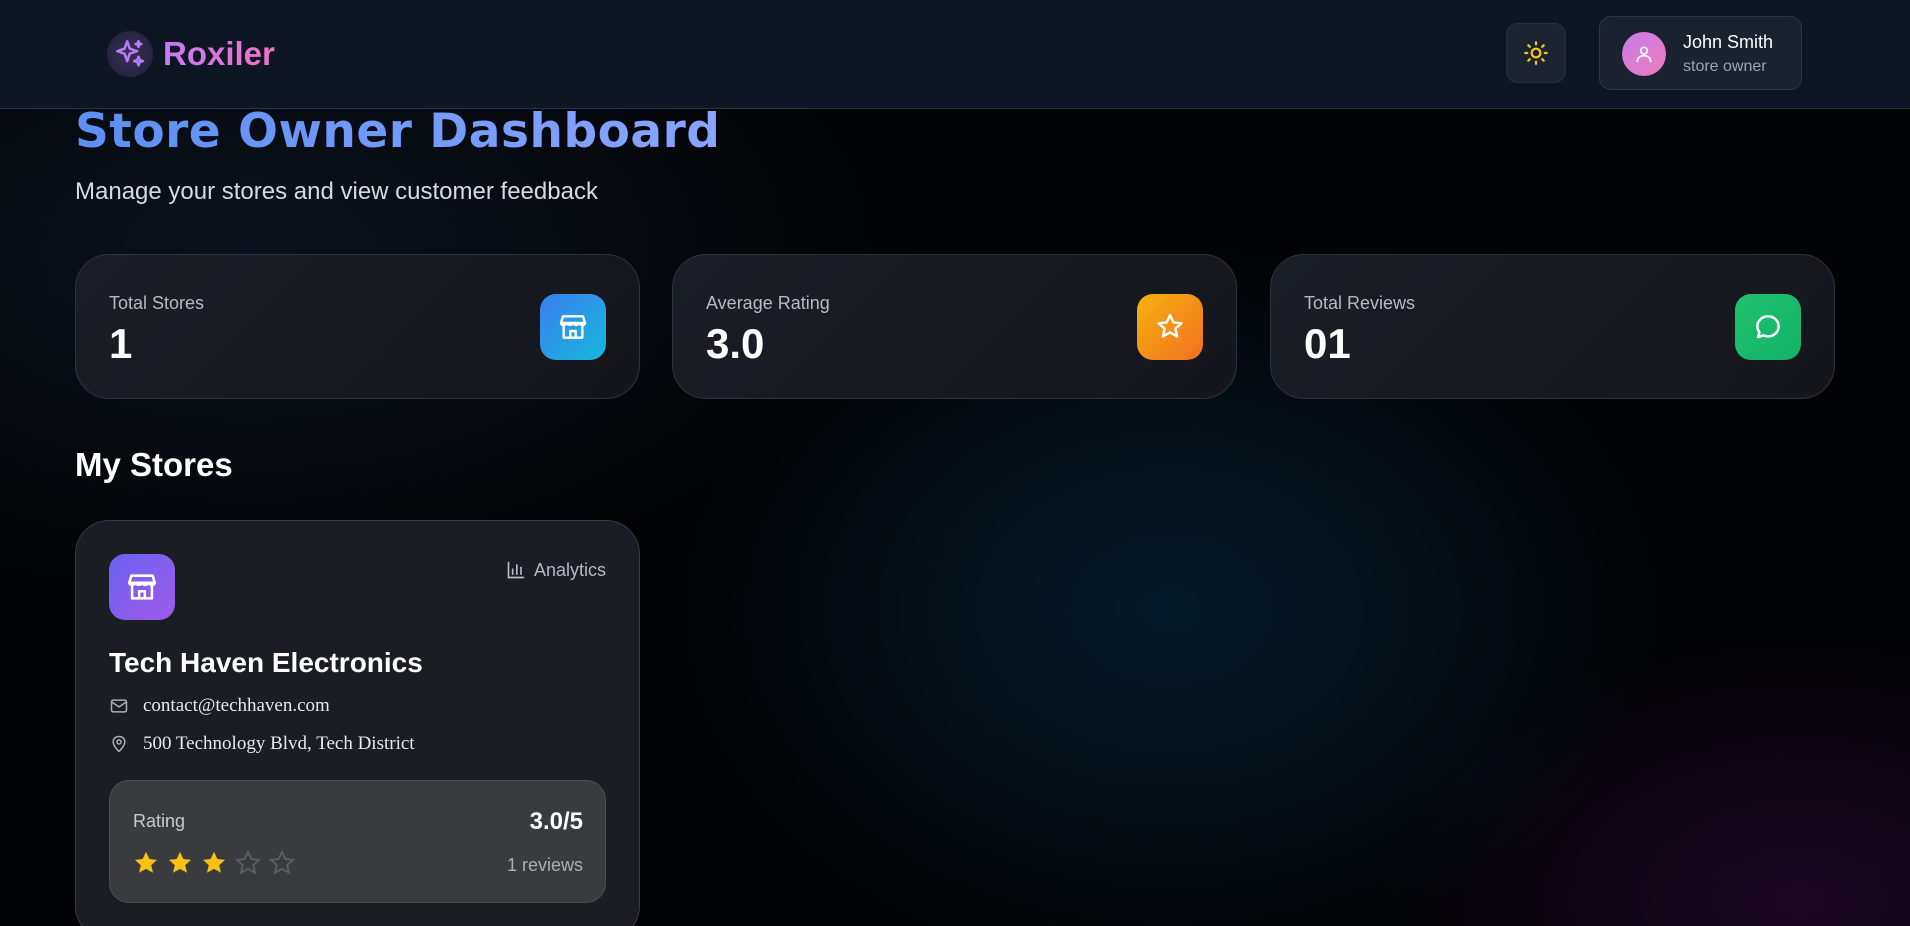 The image size is (1910, 926). What do you see at coordinates (1552, 326) in the screenshot?
I see `stat-card-total-reviews: Total Reviews 01` at bounding box center [1552, 326].